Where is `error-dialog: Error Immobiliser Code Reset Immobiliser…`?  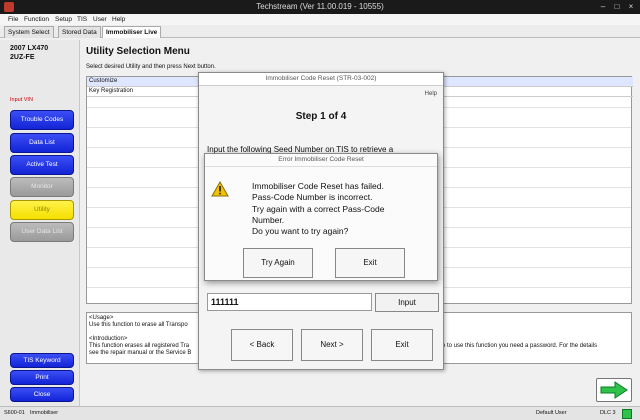
error-dialog: Error Immobiliser Code Reset Immobiliser… is located at coordinates (321, 217).